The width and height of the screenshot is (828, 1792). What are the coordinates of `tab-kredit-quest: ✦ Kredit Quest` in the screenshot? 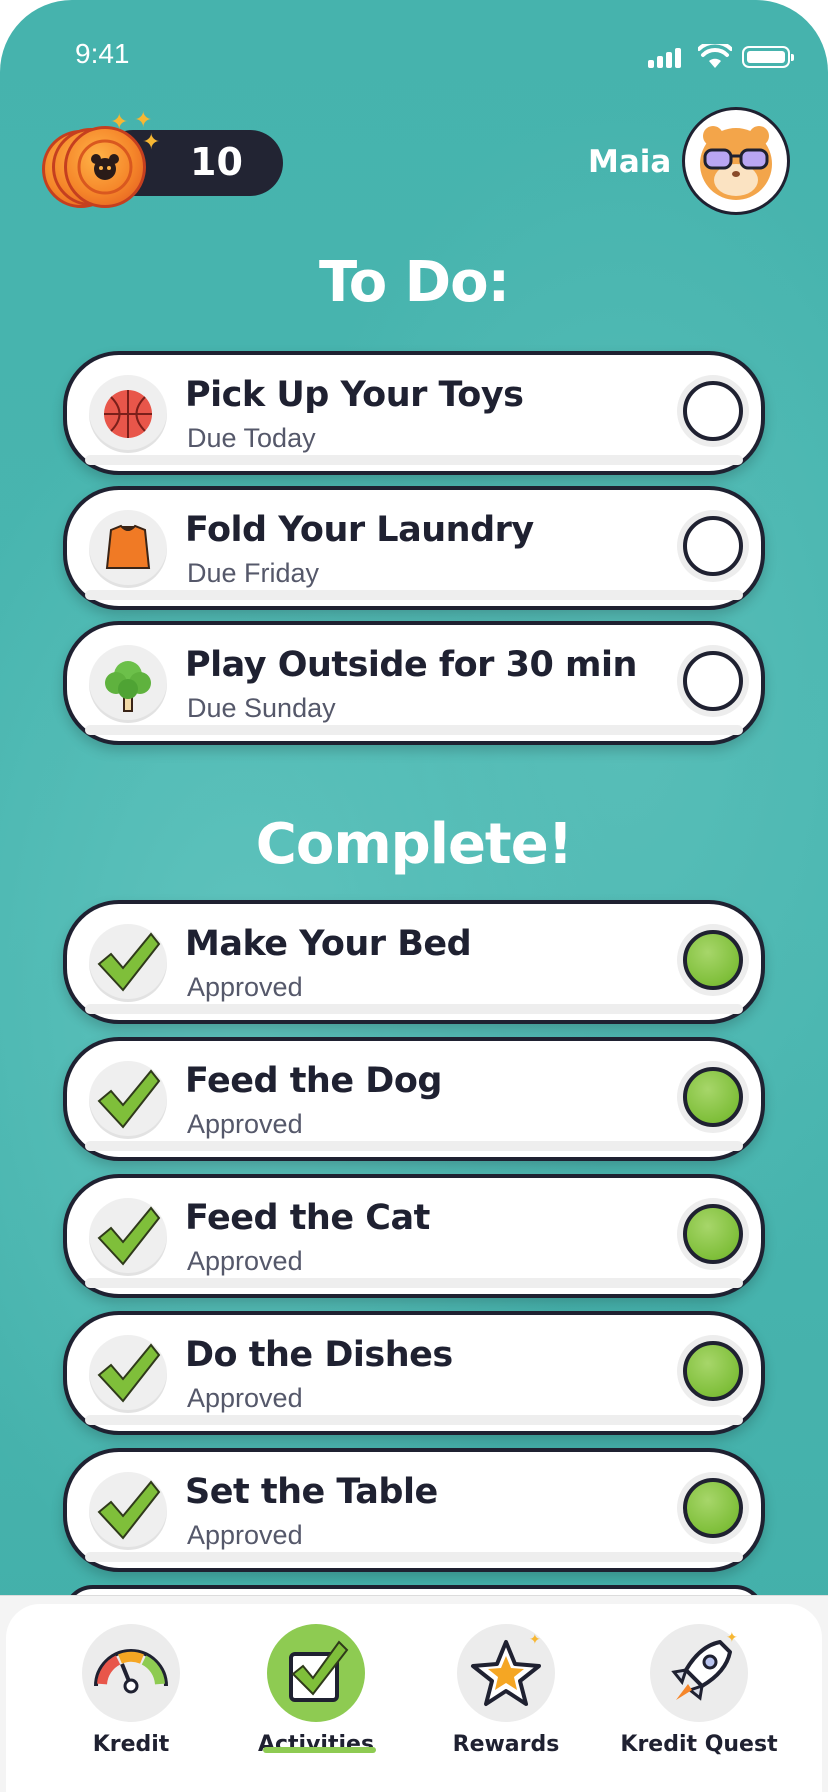 It's located at (699, 1694).